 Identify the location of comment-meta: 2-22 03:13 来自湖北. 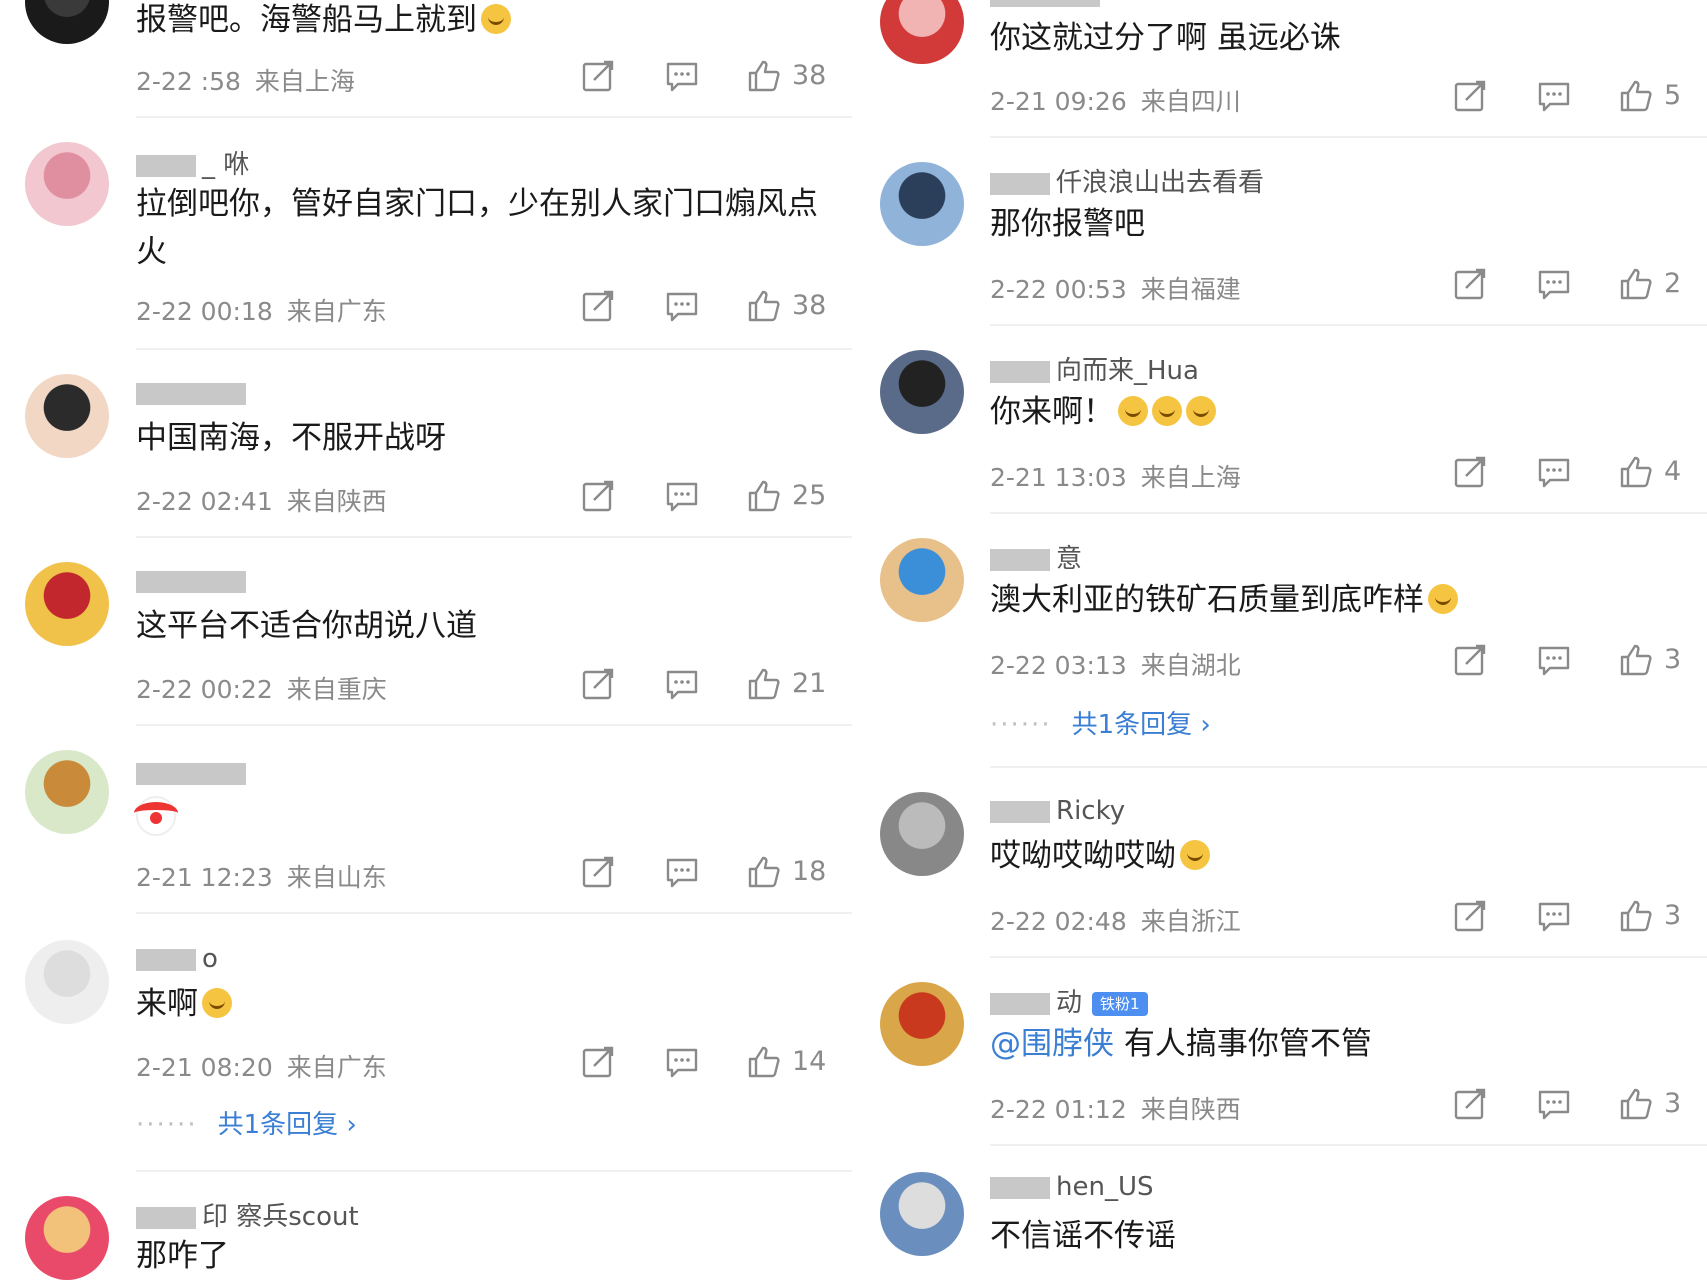
(1115, 664).